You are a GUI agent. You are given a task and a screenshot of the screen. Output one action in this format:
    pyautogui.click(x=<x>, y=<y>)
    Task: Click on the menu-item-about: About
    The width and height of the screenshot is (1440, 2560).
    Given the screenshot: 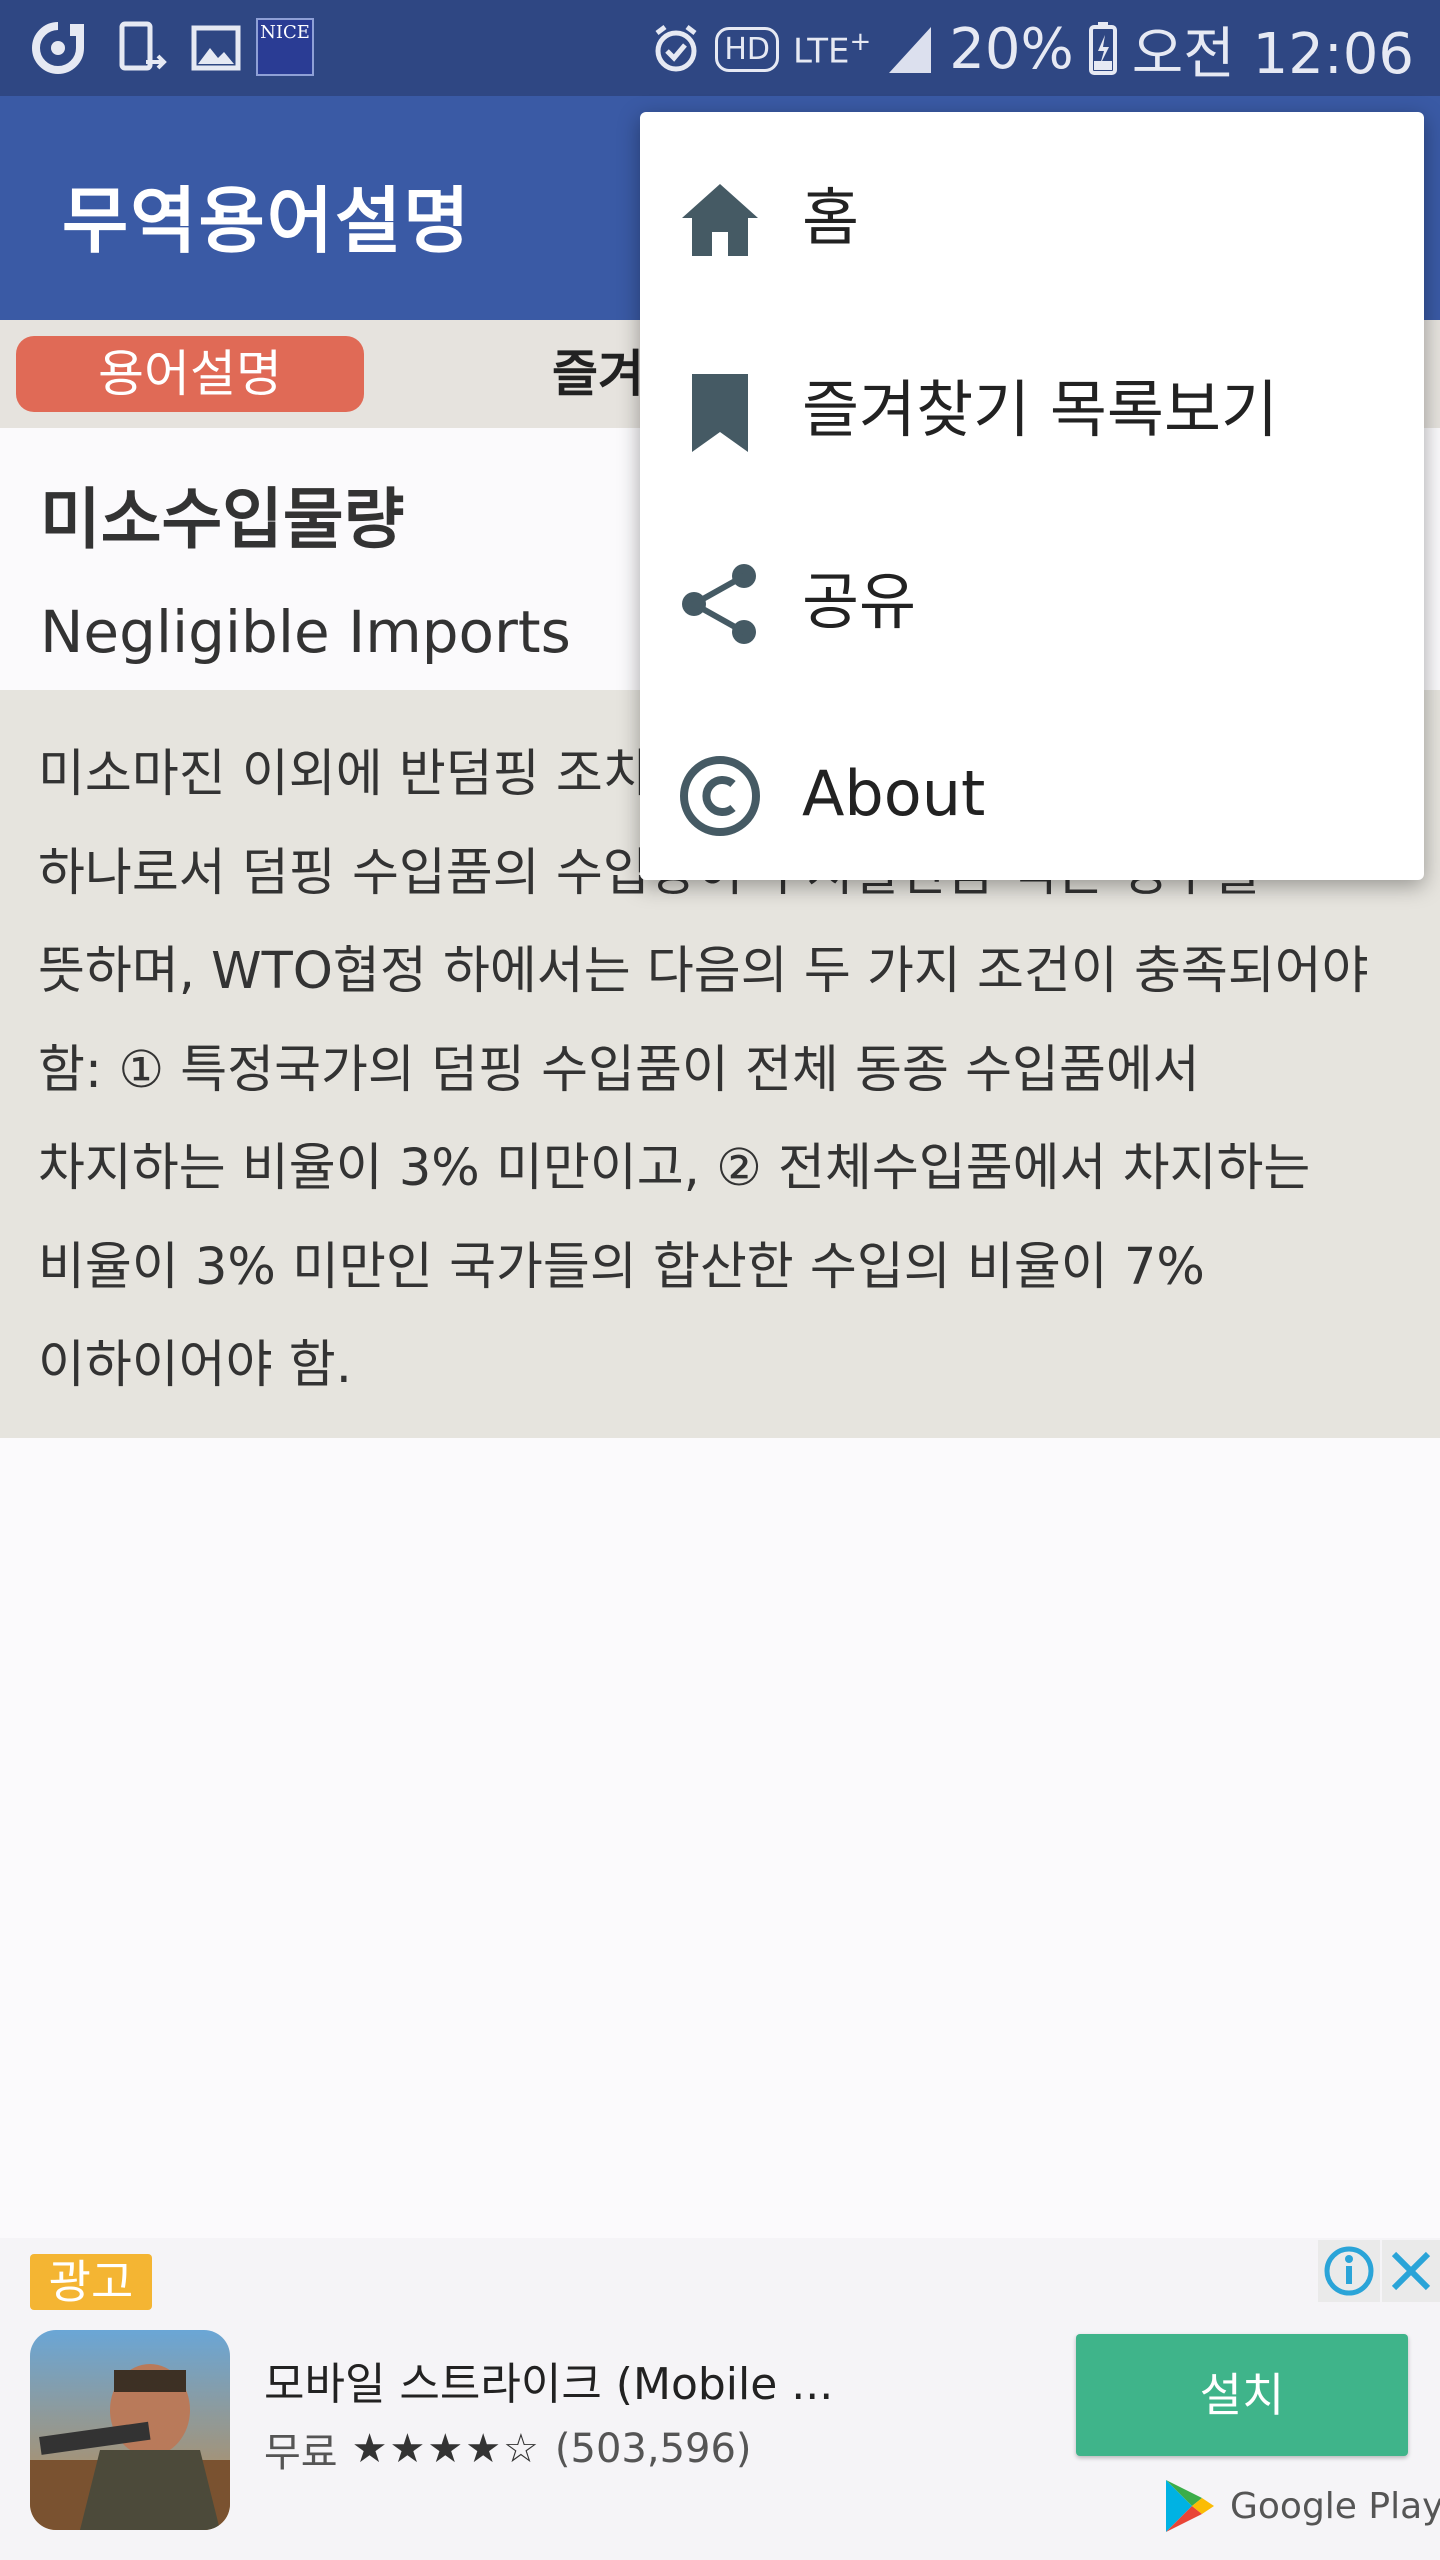 What is the action you would take?
    pyautogui.click(x=1032, y=794)
    